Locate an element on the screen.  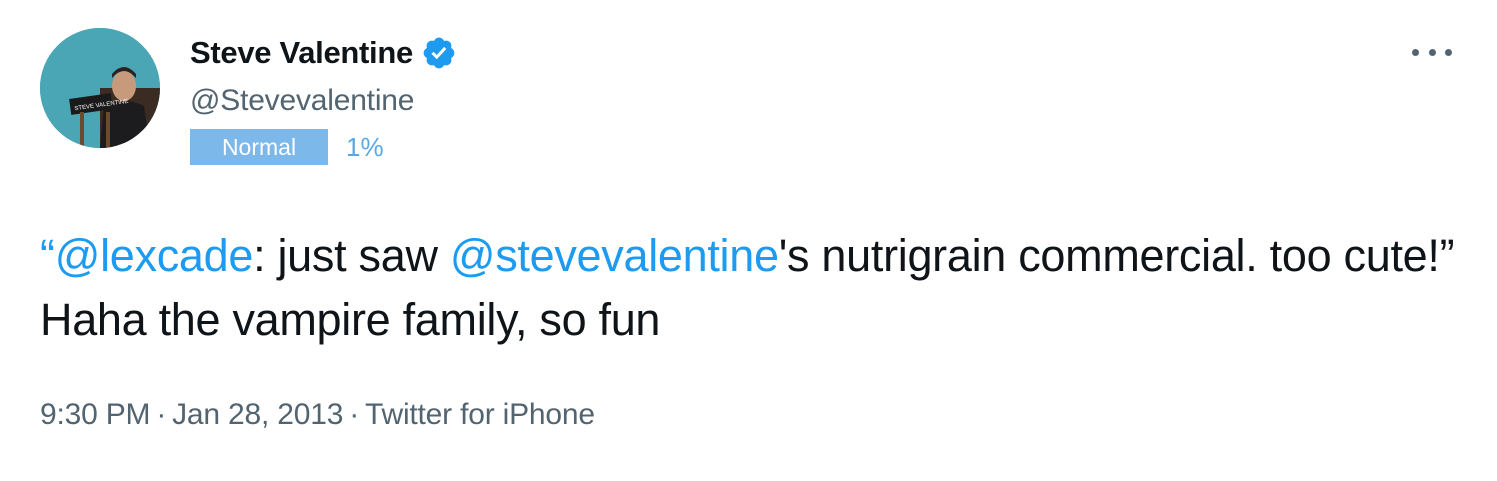
classification-percent: 1% is located at coordinates (365, 146).